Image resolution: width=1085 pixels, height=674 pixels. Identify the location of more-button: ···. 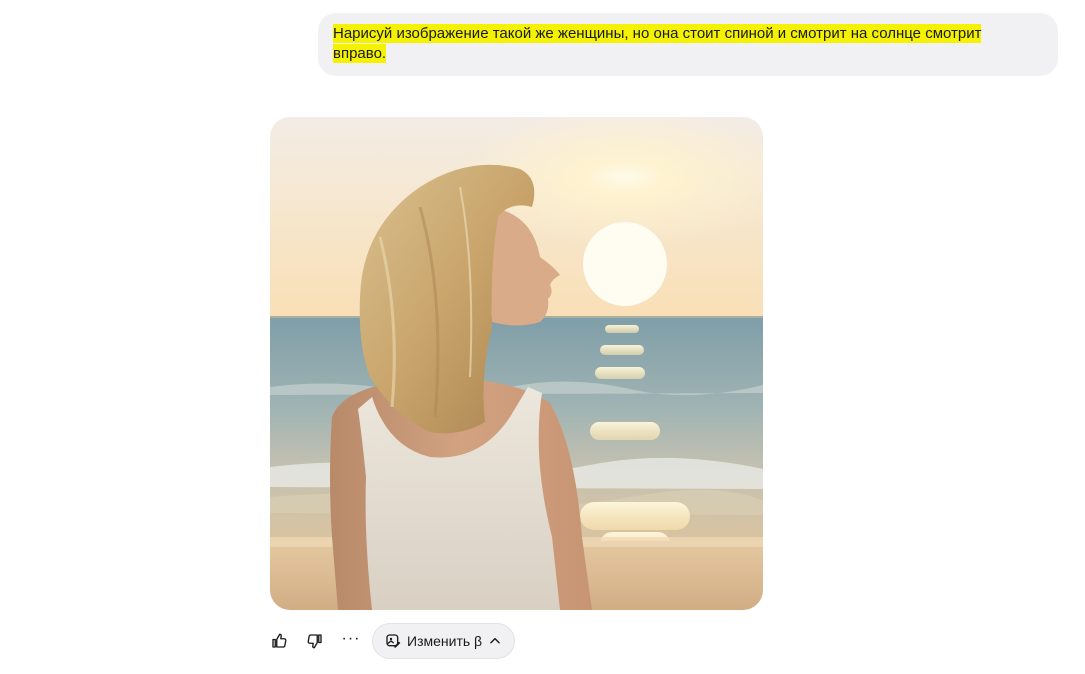
(351, 641).